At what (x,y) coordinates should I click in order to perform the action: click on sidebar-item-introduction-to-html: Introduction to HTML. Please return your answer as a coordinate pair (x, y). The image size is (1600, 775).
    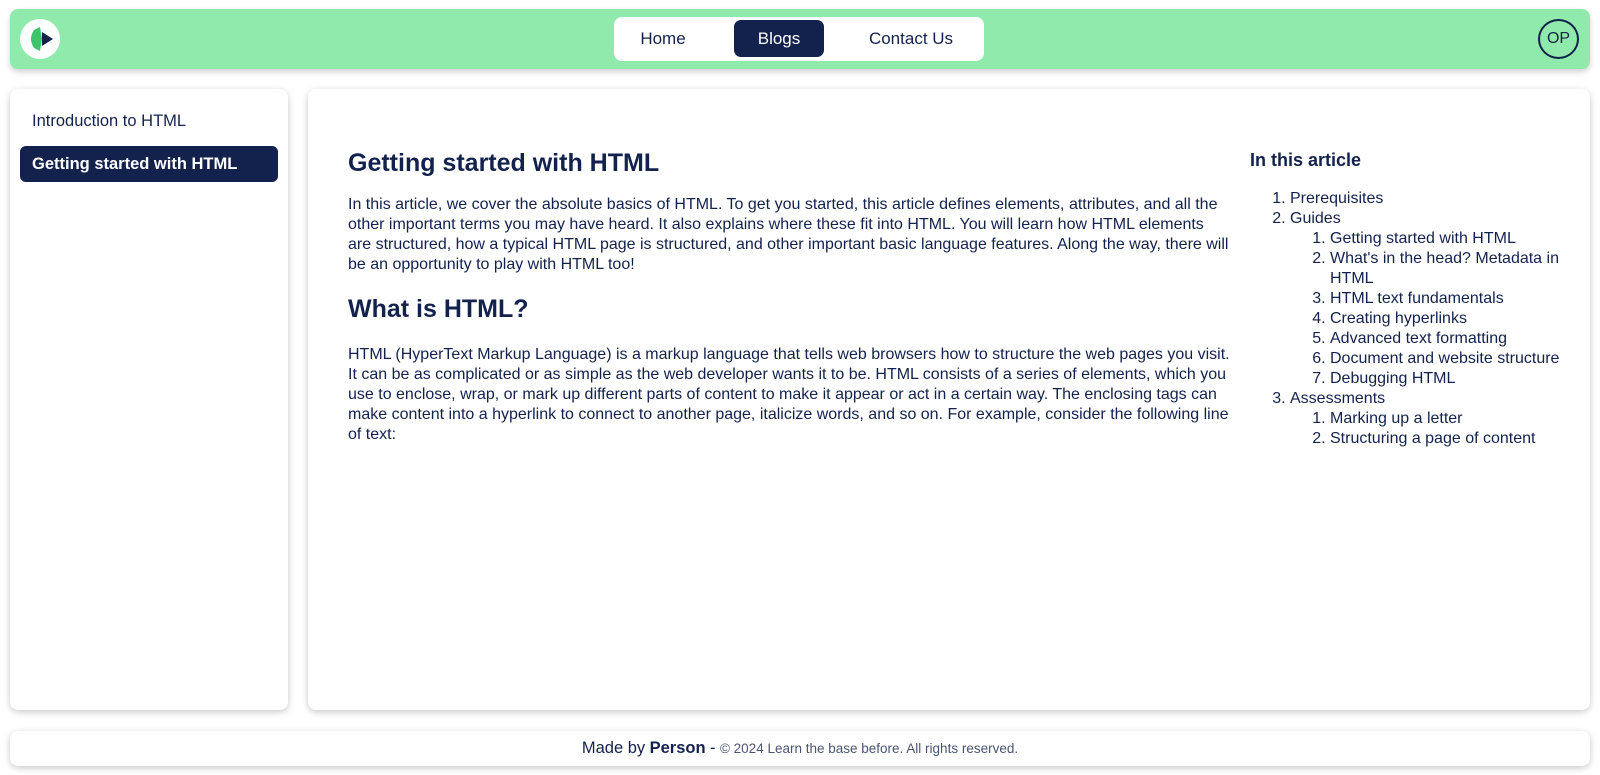
    Looking at the image, I should click on (149, 121).